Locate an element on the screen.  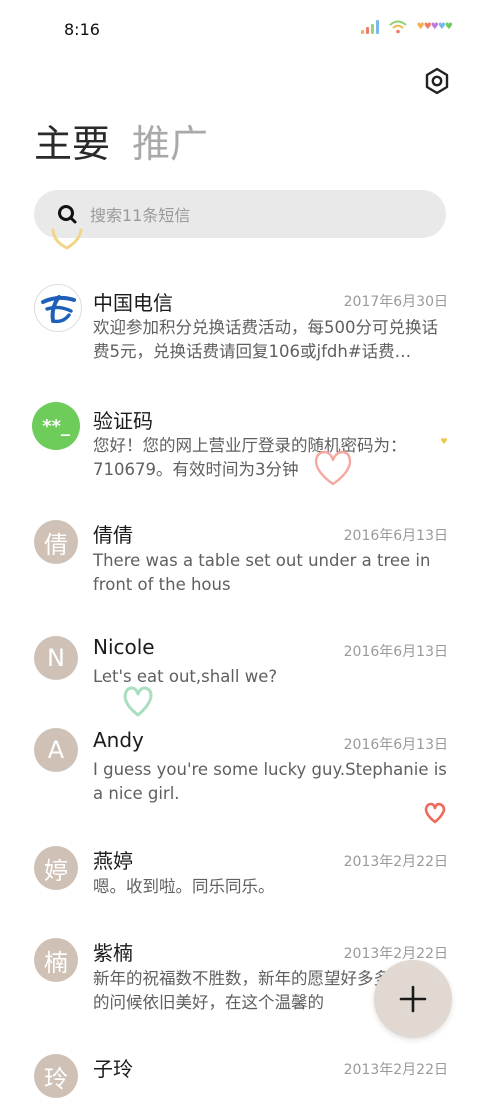
pink-heart-sticker-decoration is located at coordinates (333, 468).